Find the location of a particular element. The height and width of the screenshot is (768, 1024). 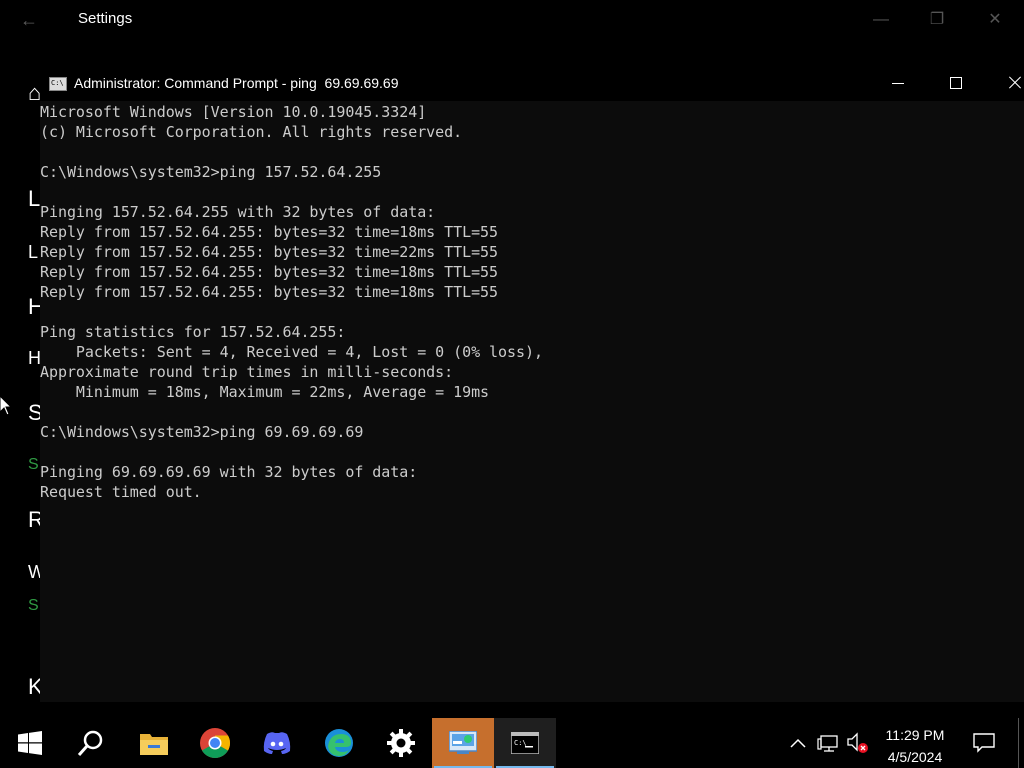

command-prompt-icon: C:\ is located at coordinates (525, 743).